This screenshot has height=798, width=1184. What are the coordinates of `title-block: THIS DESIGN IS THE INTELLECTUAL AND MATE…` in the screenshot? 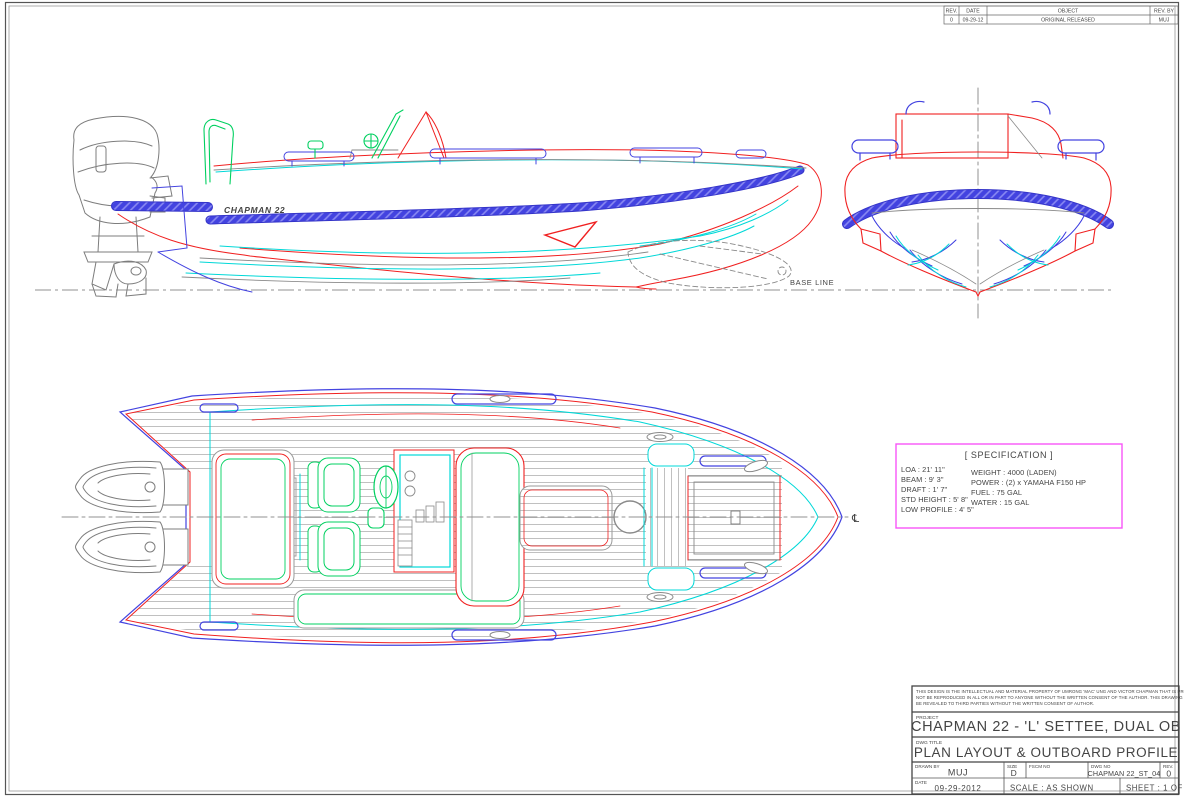 It's located at (1047, 740).